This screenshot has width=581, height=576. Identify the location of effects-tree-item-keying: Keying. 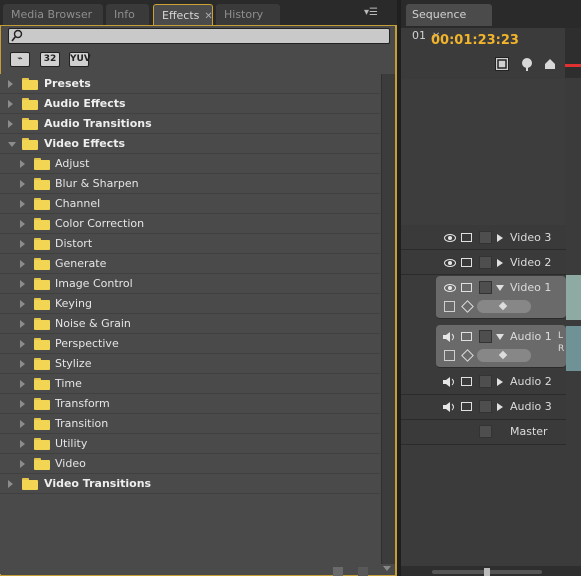
(190, 304).